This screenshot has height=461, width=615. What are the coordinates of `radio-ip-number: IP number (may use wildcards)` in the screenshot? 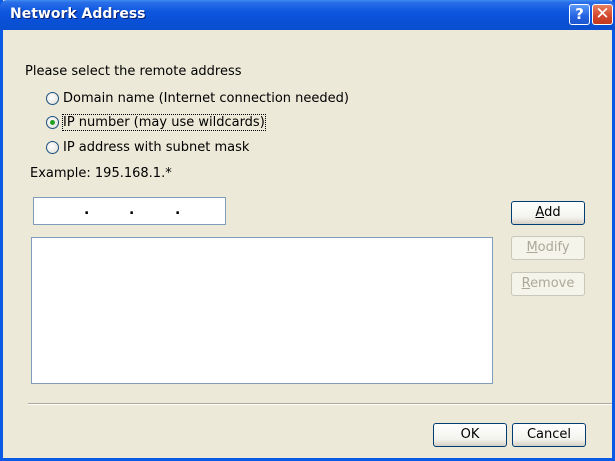 It's located at (156, 122).